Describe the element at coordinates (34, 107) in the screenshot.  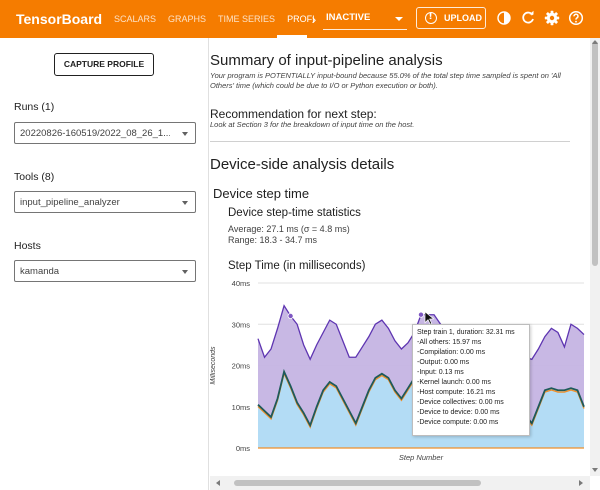
I see `runs-label: Runs (1)` at that location.